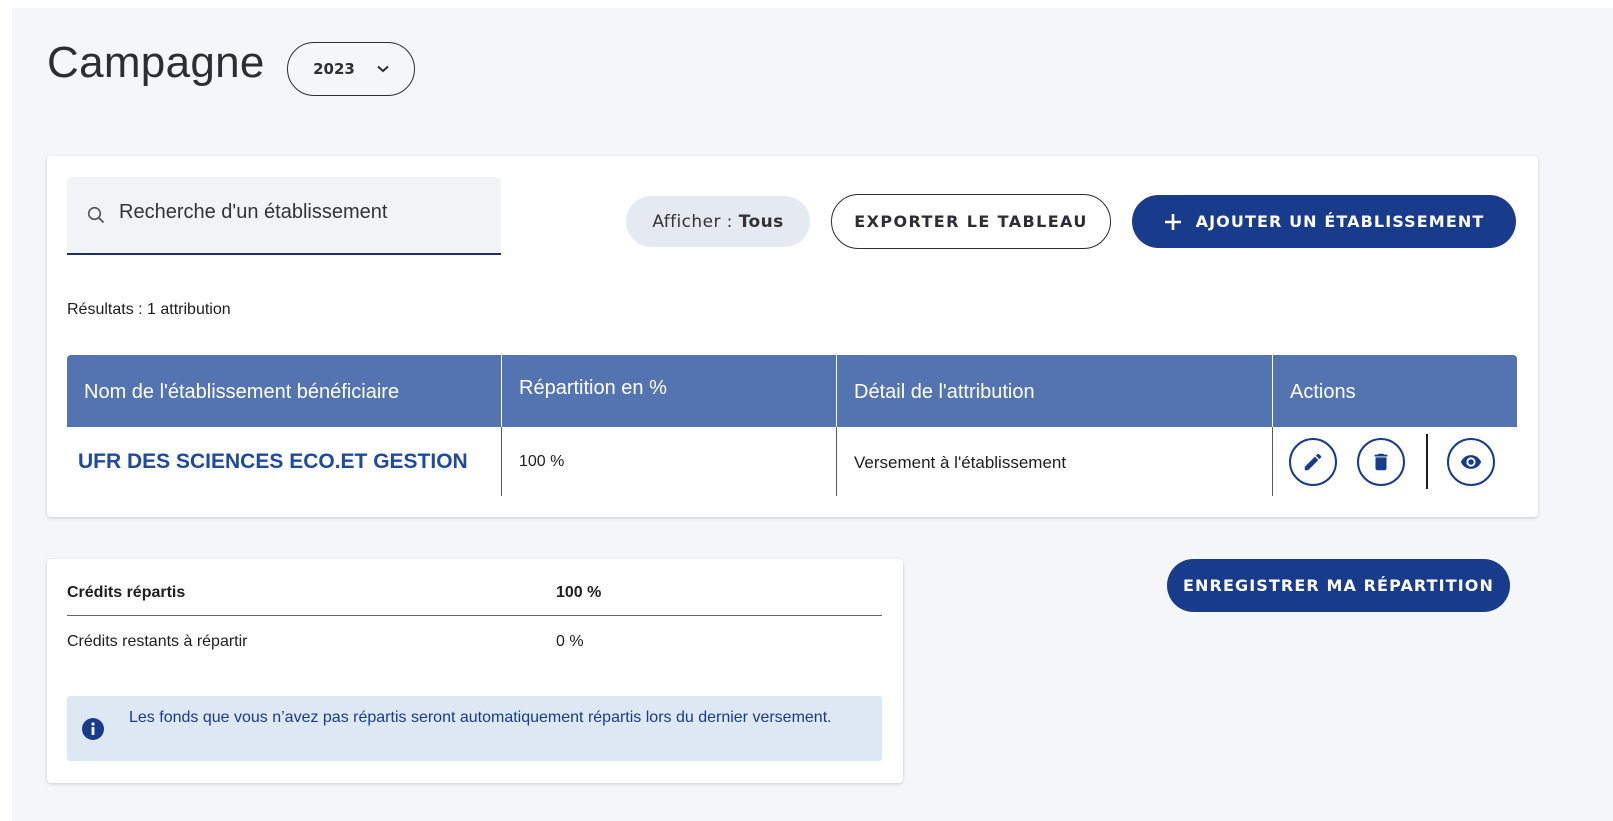 The width and height of the screenshot is (1613, 821). I want to click on credits-remaining-row: Crédits restants à répartir 0 %, so click(474, 645).